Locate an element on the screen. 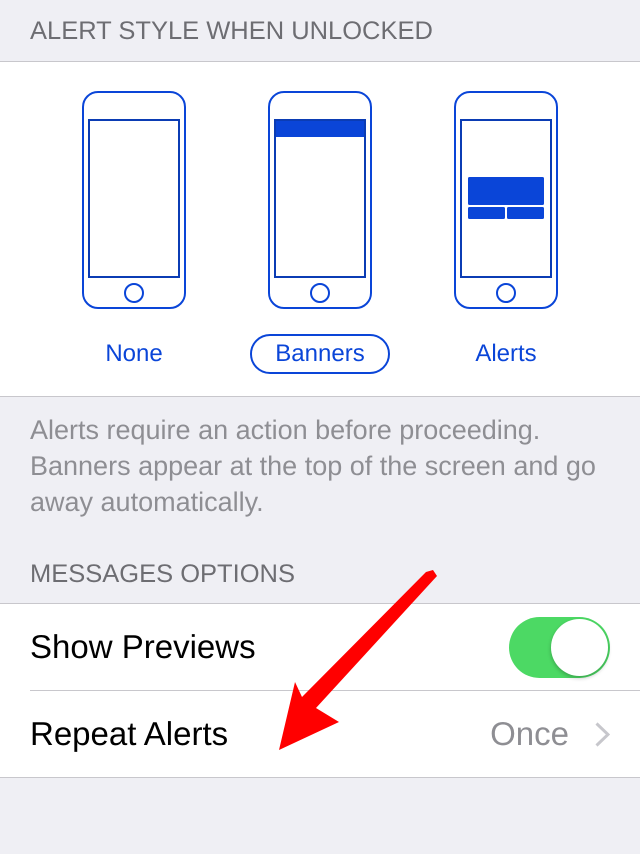 This screenshot has height=854, width=640. section-header: ALERT STYLE WHEN UNLOCKED is located at coordinates (231, 31).